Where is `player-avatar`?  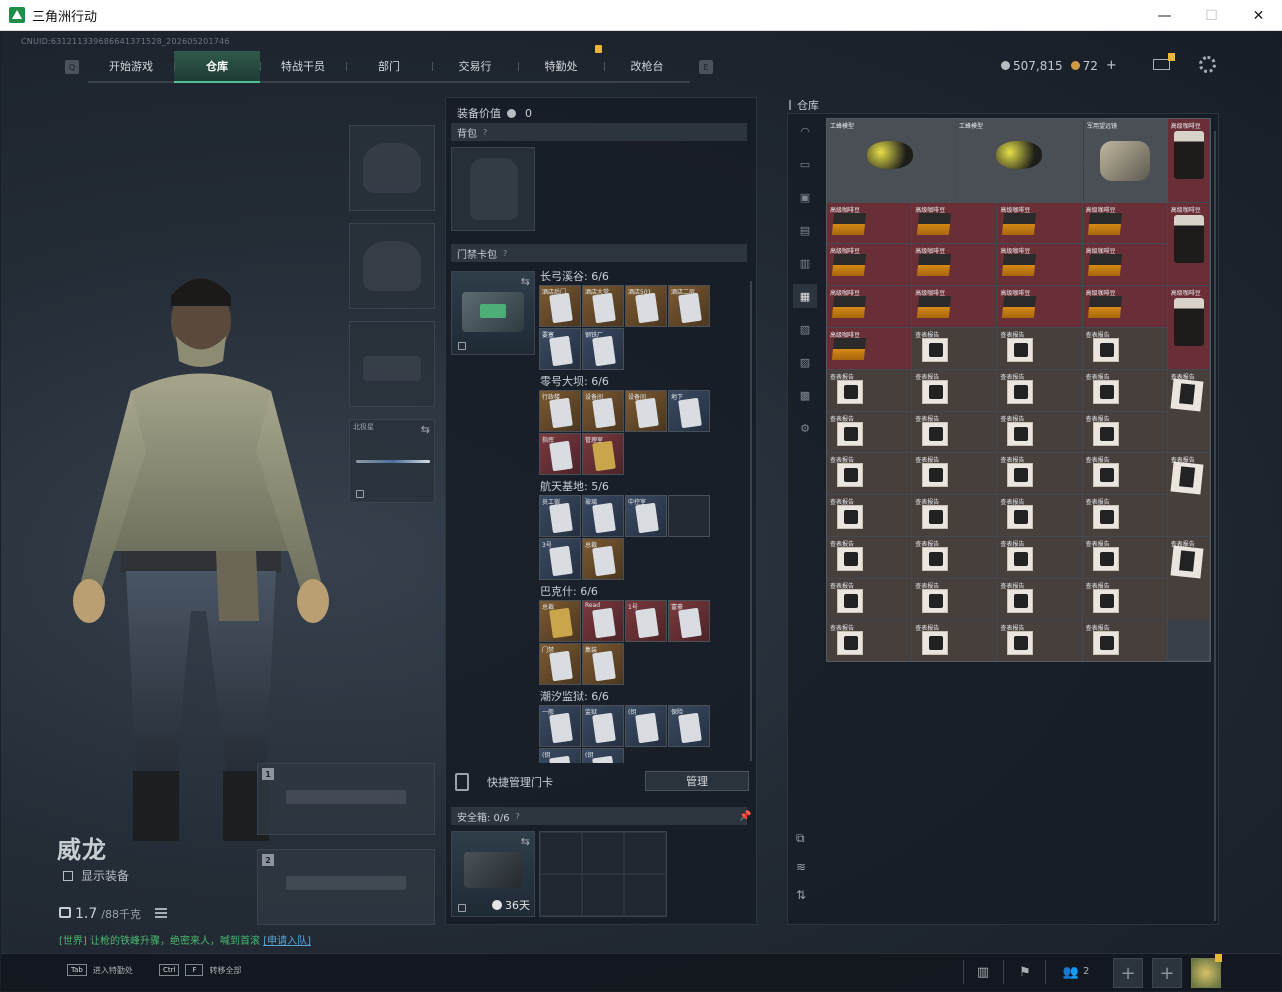
player-avatar is located at coordinates (1206, 973).